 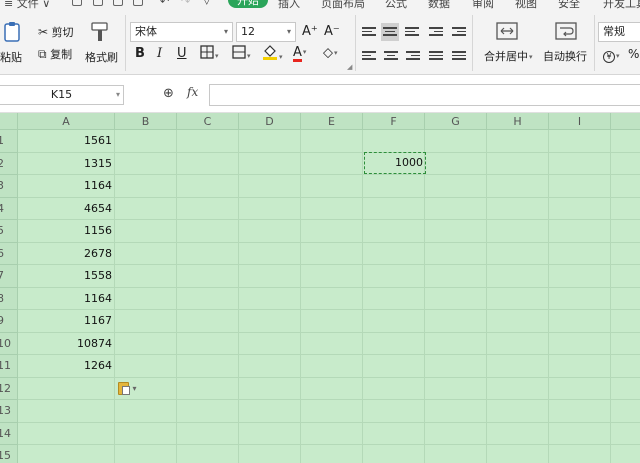 What do you see at coordinates (395, 163) in the screenshot?
I see `cell-f2-copied: 1000` at bounding box center [395, 163].